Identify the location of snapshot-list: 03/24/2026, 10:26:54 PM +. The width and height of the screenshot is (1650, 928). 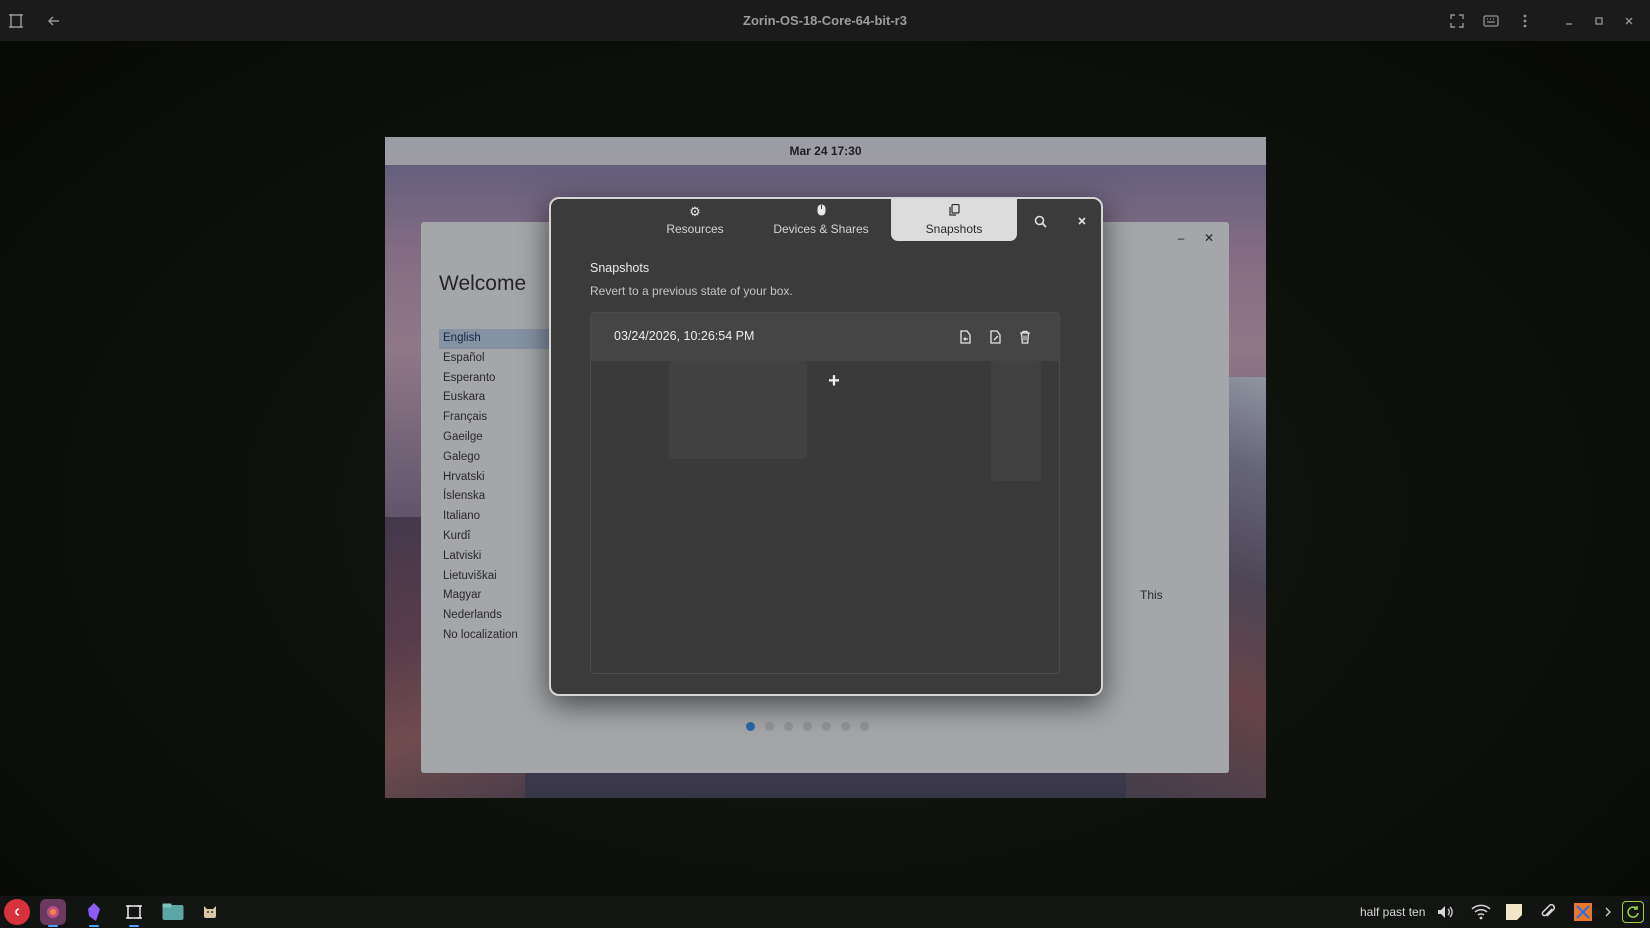
(825, 493).